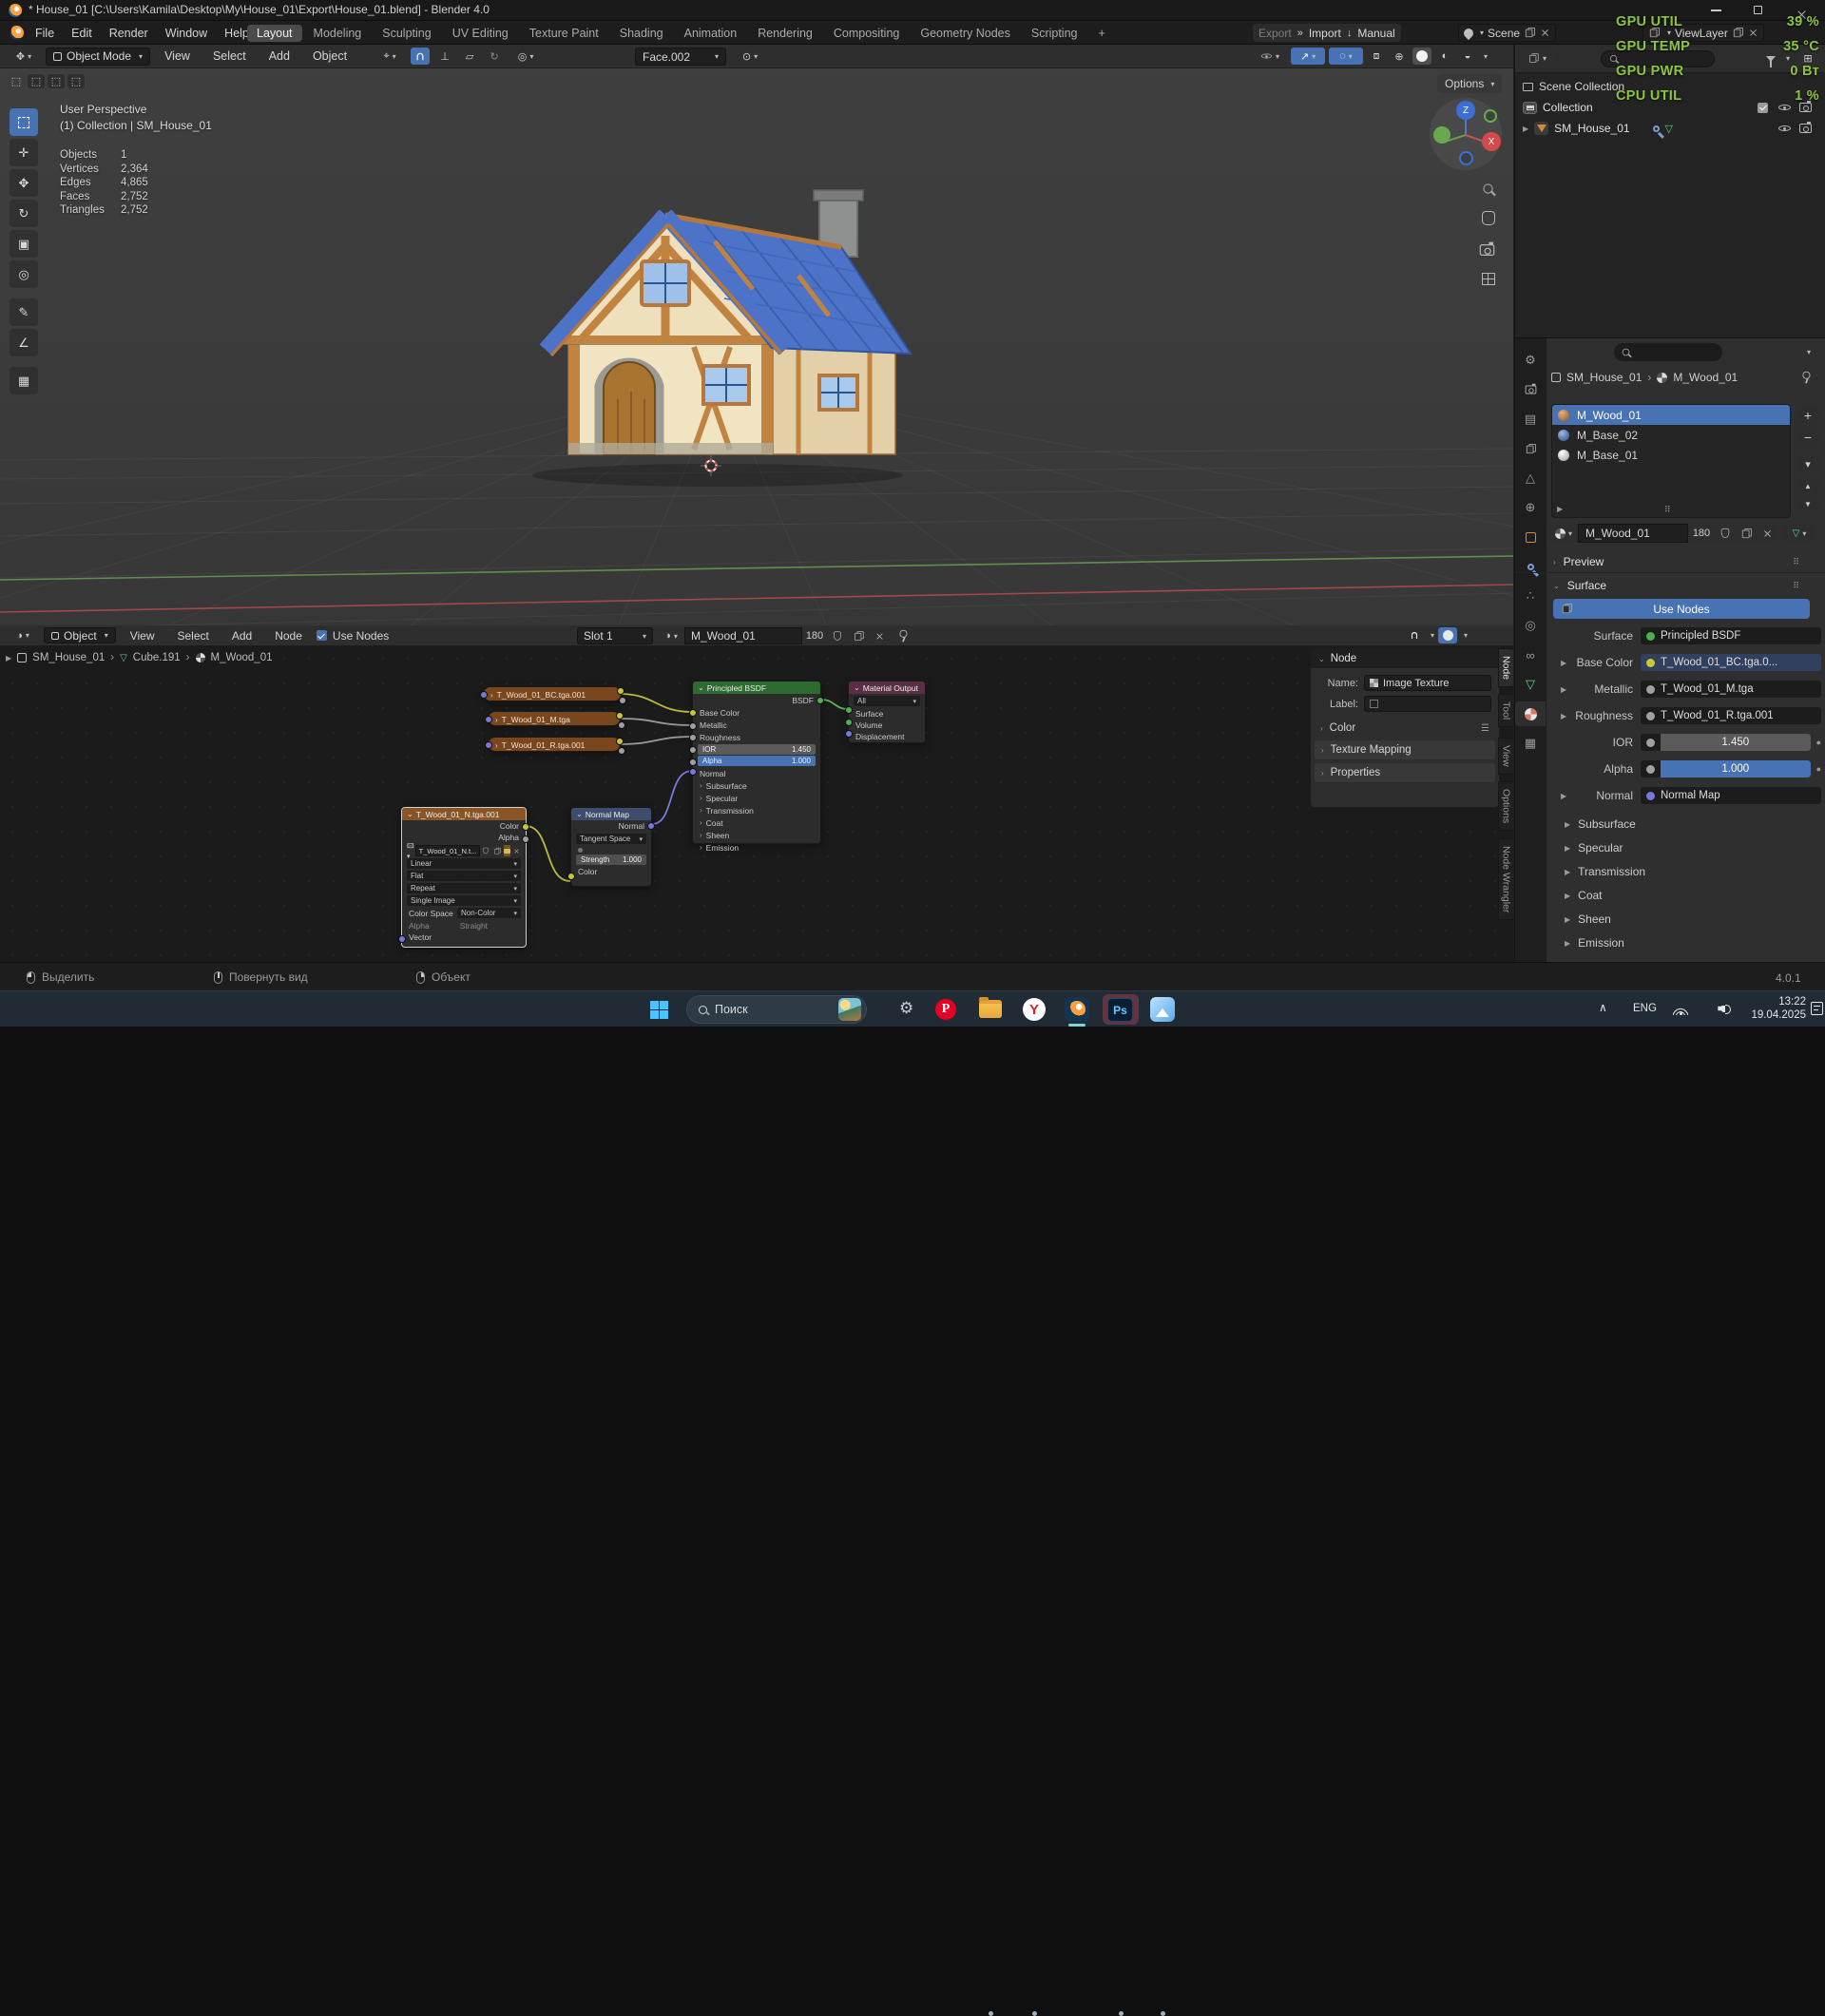 Image resolution: width=1825 pixels, height=2016 pixels. What do you see at coordinates (24, 122) in the screenshot?
I see `tool-select-box` at bounding box center [24, 122].